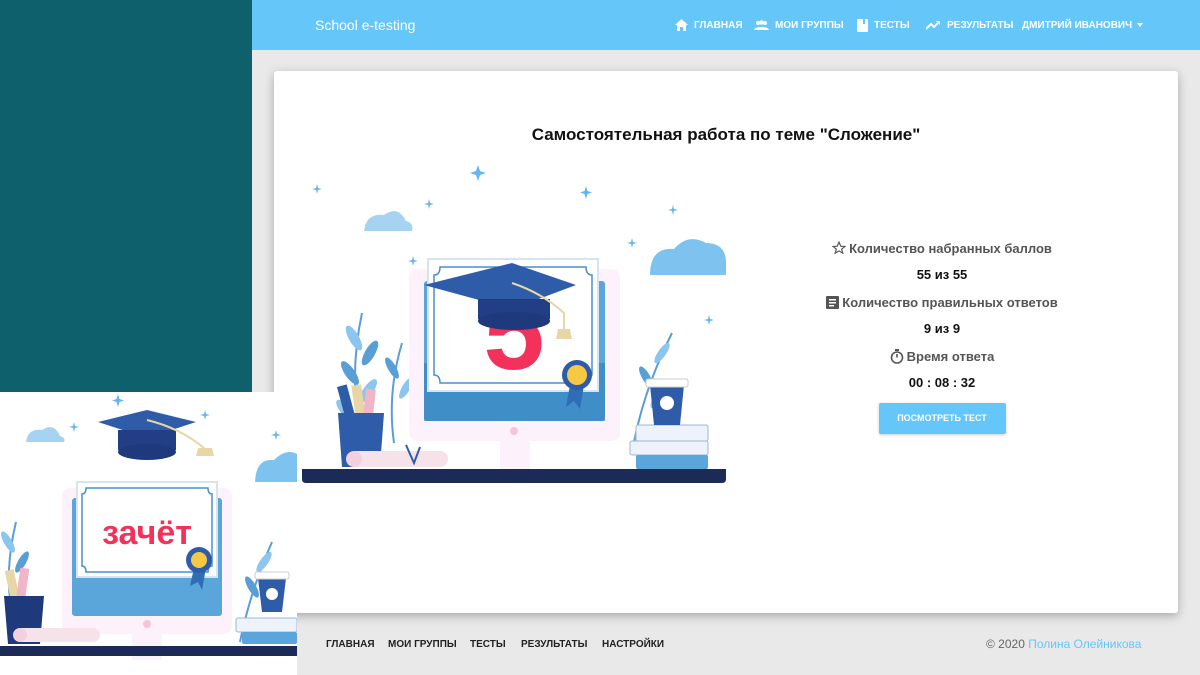 Image resolution: width=1200 pixels, height=675 pixels. Describe the element at coordinates (839, 248) in the screenshot. I see `star-icon` at that location.